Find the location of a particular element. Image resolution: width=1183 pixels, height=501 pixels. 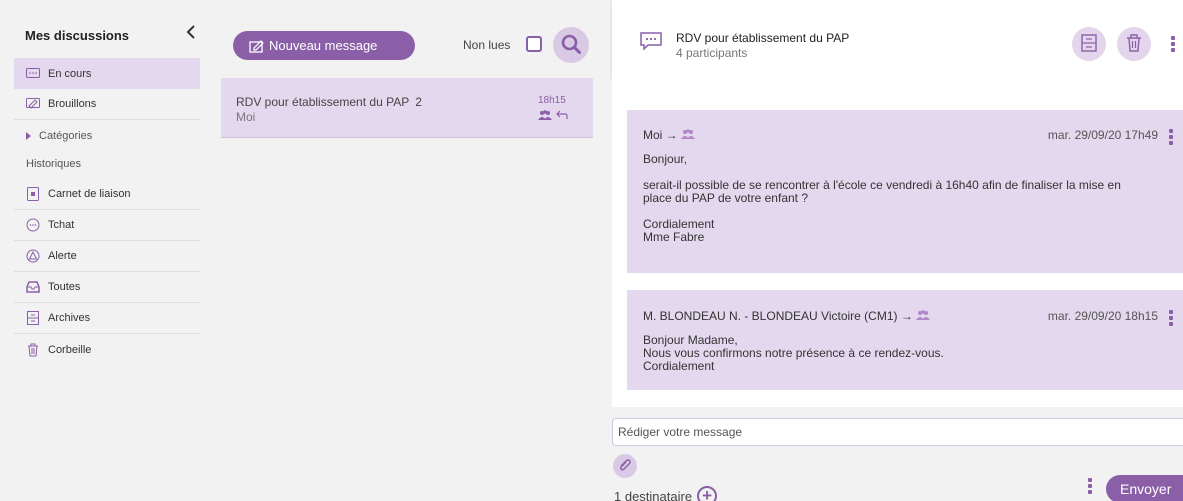

sidebar-title: Mes discussions is located at coordinates (77, 35).